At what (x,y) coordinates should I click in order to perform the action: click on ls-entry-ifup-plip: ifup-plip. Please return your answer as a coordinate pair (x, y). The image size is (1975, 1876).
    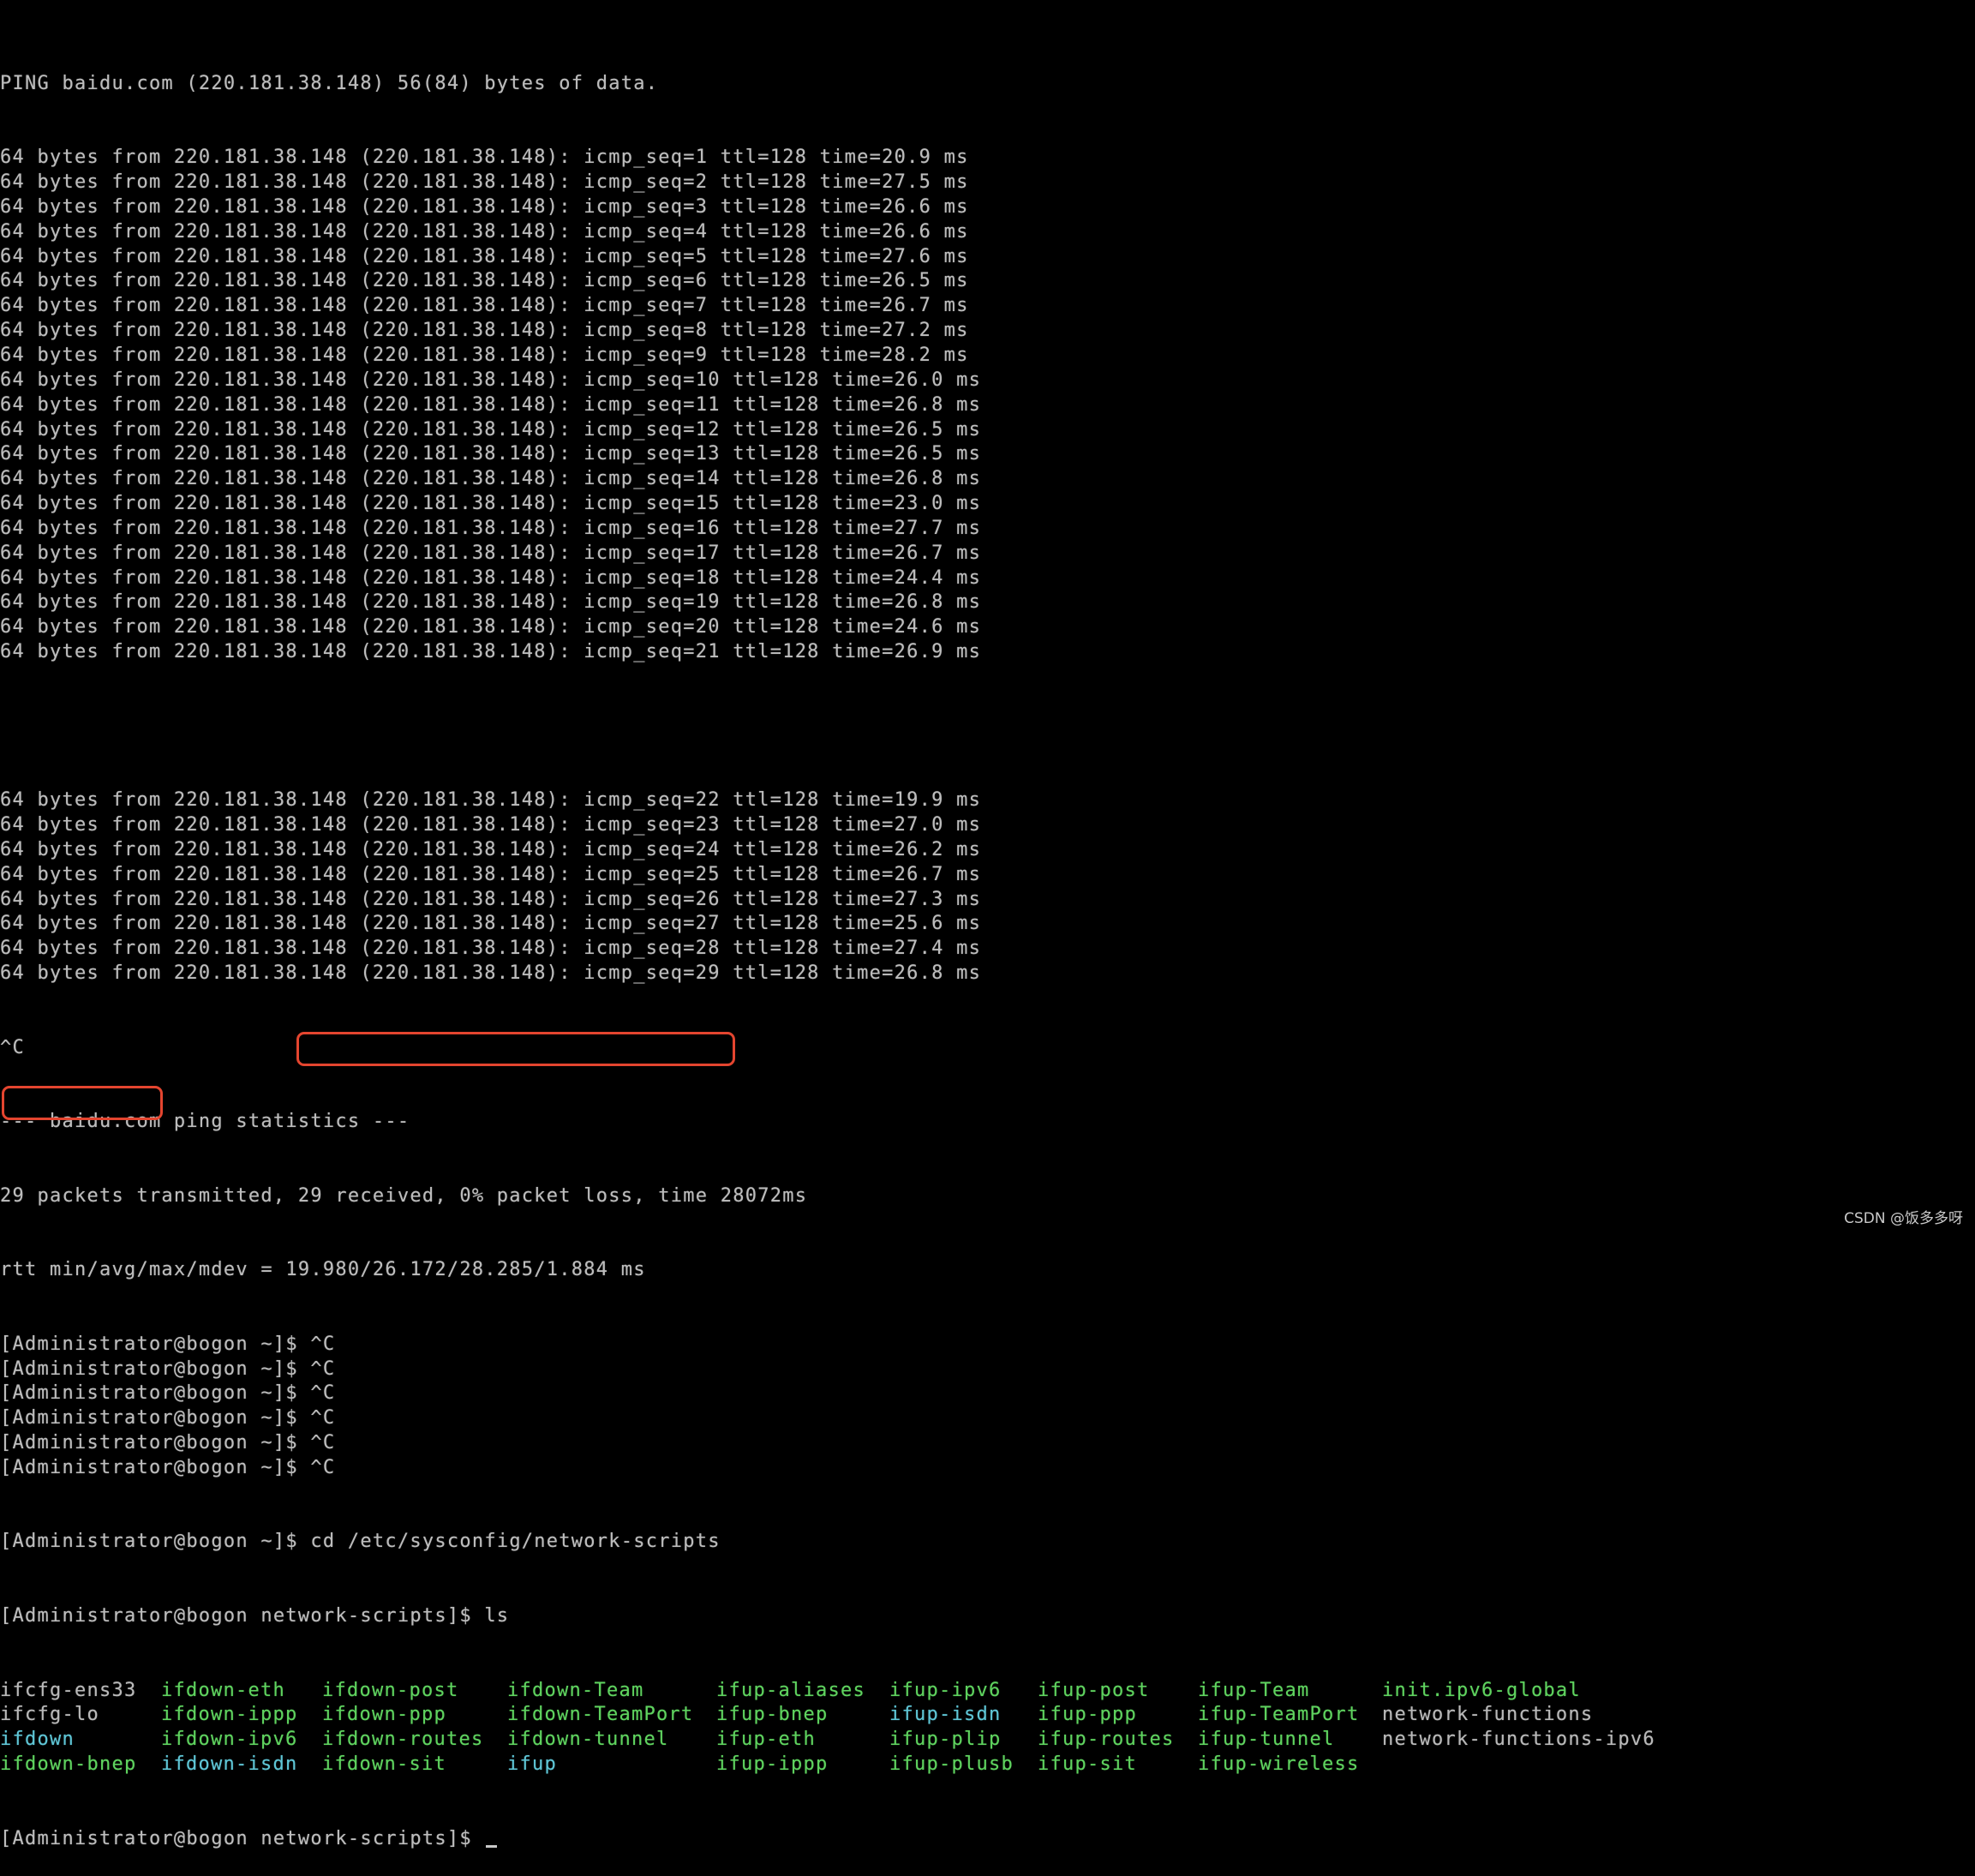
    Looking at the image, I should click on (945, 1740).